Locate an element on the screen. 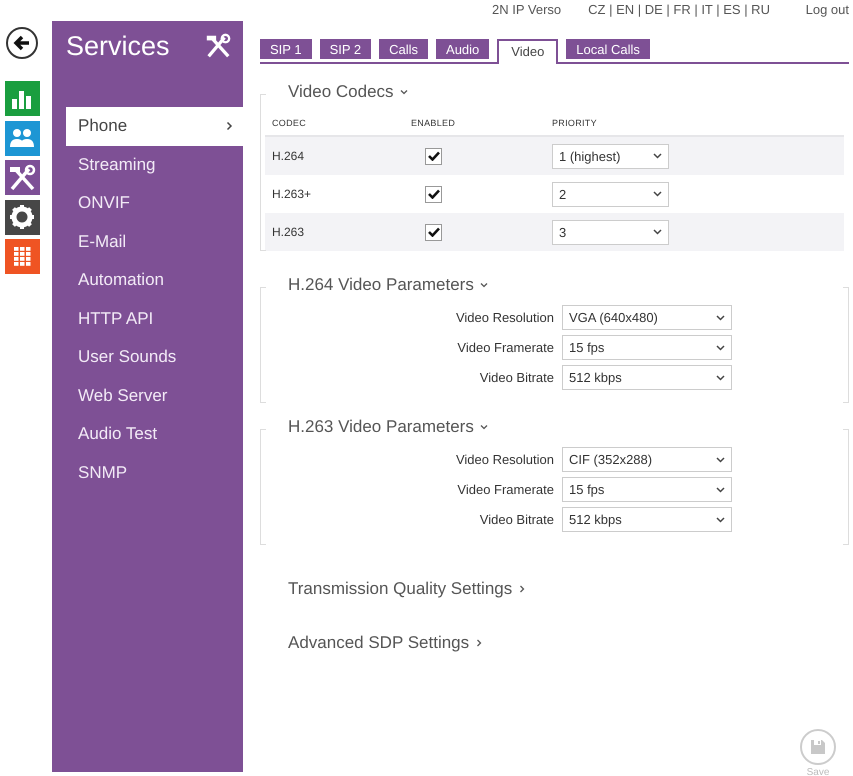  sidebar-item: HTTP API is located at coordinates (154, 319).